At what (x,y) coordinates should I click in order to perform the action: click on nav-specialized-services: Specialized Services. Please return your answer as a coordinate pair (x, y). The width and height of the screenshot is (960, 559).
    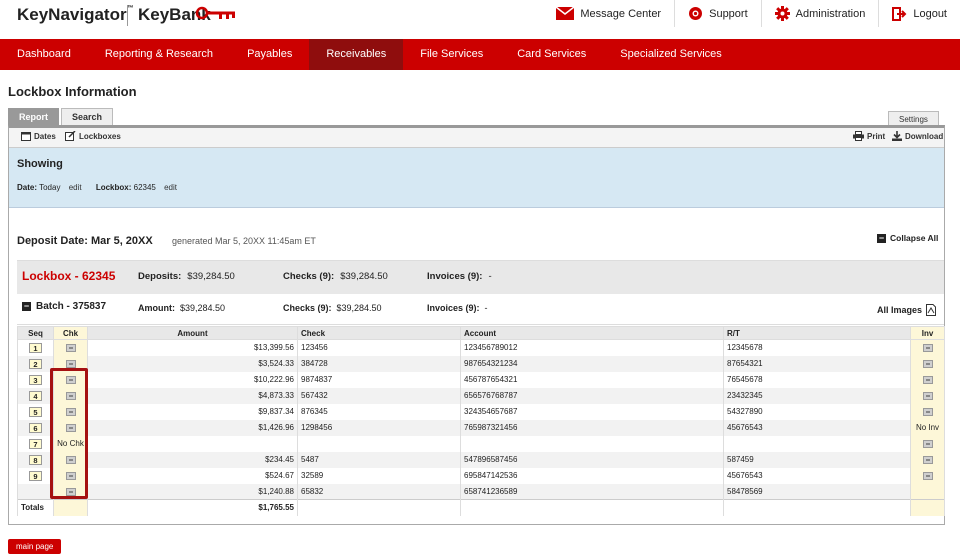
    Looking at the image, I should click on (671, 54).